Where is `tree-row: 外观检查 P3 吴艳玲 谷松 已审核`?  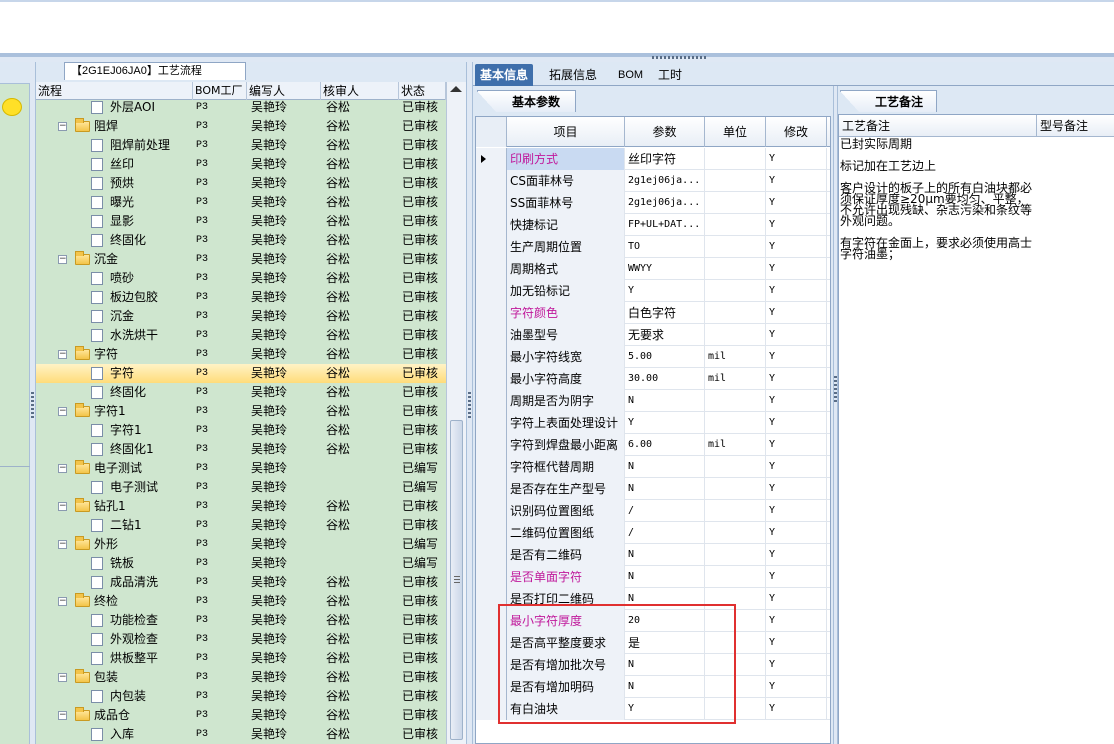
tree-row: 外观检查 P3 吴艳玲 谷松 已审核 is located at coordinates (241, 639).